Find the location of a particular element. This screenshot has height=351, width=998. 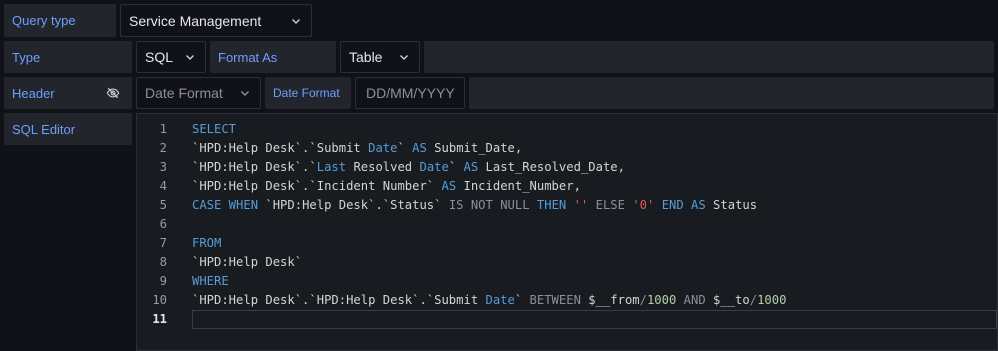

line-number: 10 is located at coordinates (159, 300).